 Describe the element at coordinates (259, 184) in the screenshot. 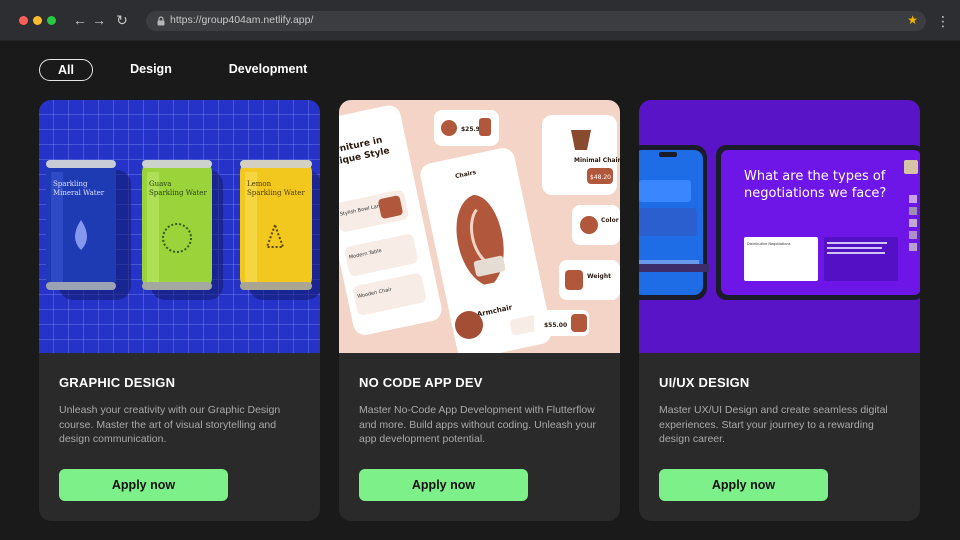

I see `svg-text: Lemon` at that location.